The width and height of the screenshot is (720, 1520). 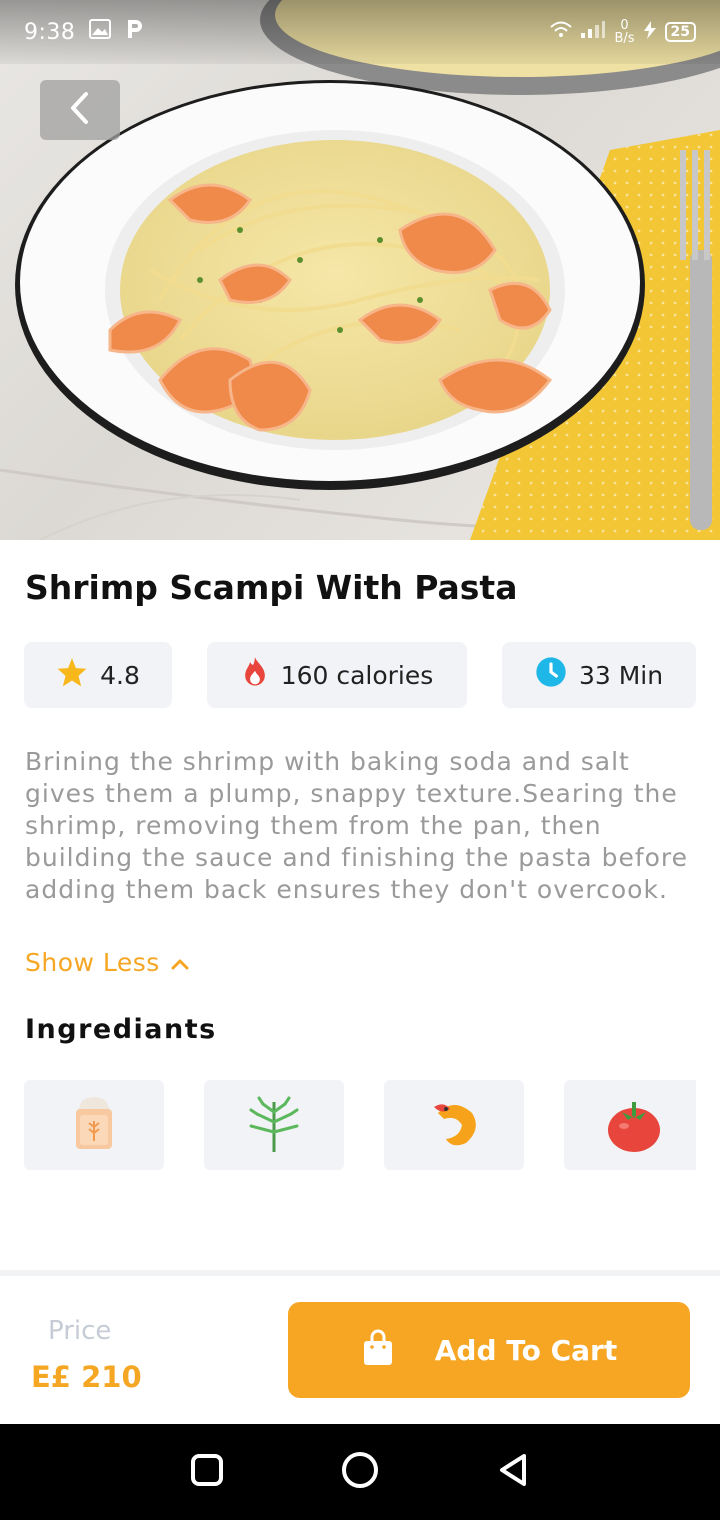 I want to click on fire-icon, so click(x=255, y=675).